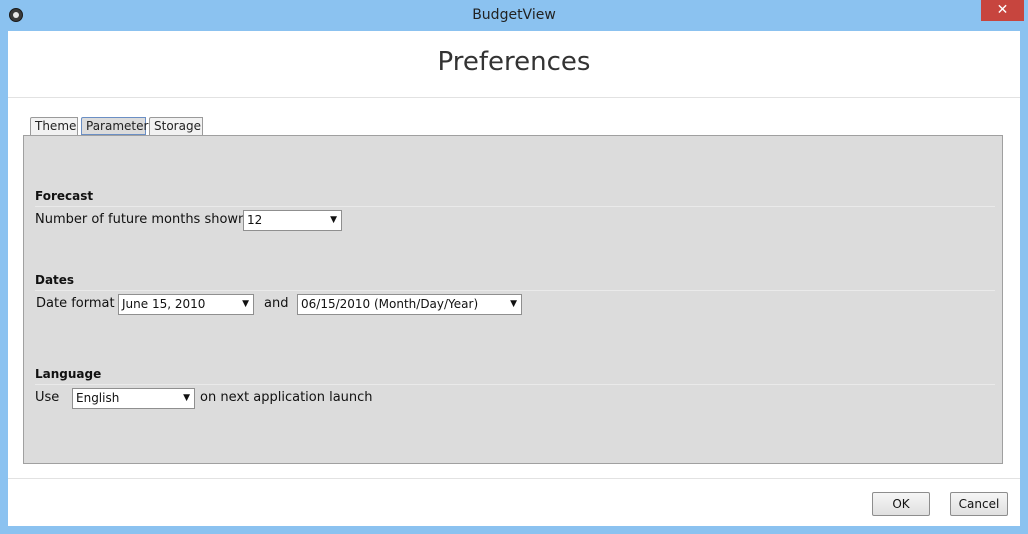  I want to click on date-format-value-1: June 15, 2010, so click(164, 304).